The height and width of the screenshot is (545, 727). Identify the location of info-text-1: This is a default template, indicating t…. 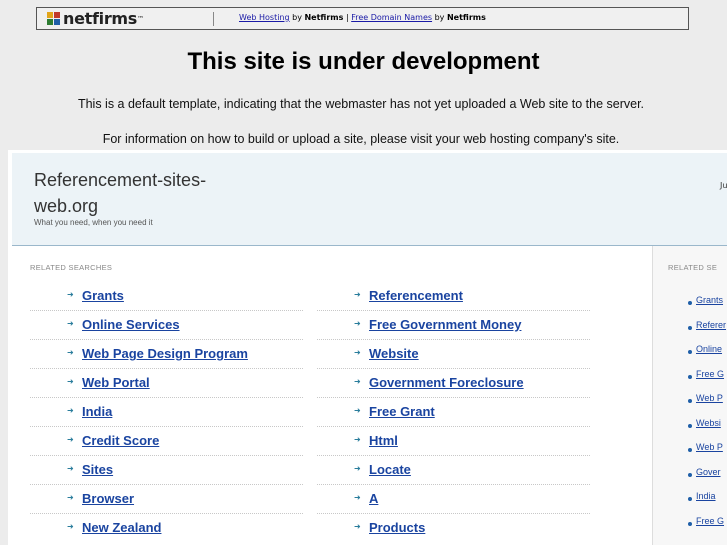
(361, 104).